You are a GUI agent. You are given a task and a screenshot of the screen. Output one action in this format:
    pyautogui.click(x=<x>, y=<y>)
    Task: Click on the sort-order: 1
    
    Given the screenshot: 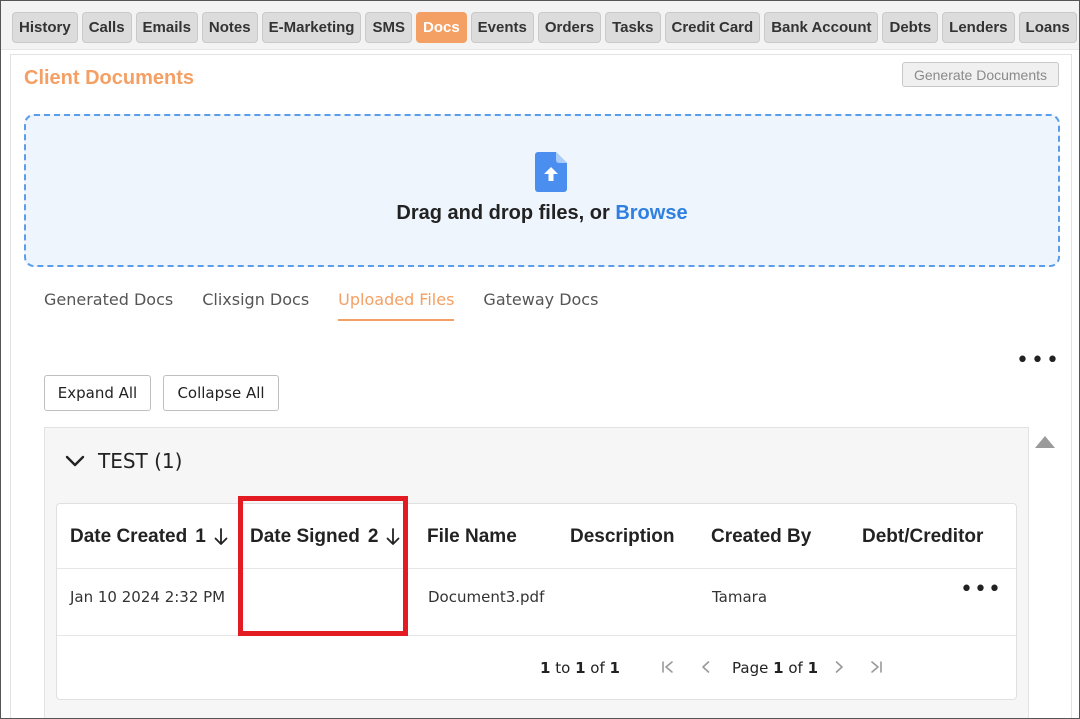 What is the action you would take?
    pyautogui.click(x=200, y=536)
    